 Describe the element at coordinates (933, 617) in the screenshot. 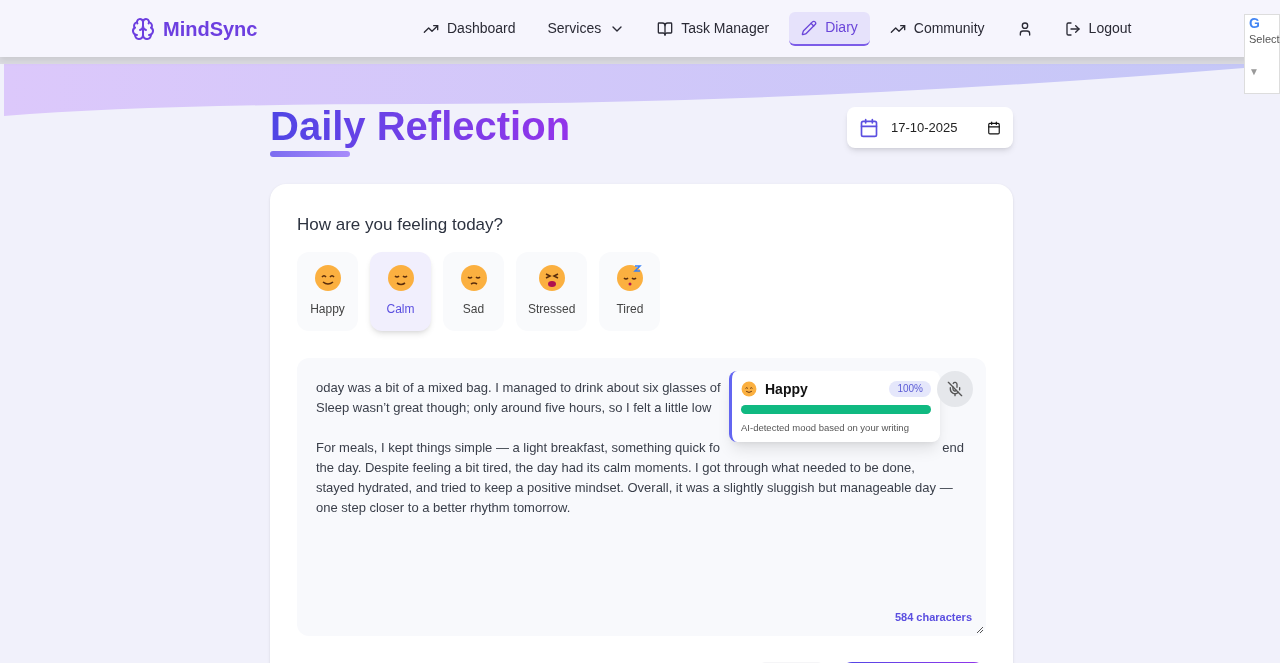

I see `character-count: 584 characters` at that location.